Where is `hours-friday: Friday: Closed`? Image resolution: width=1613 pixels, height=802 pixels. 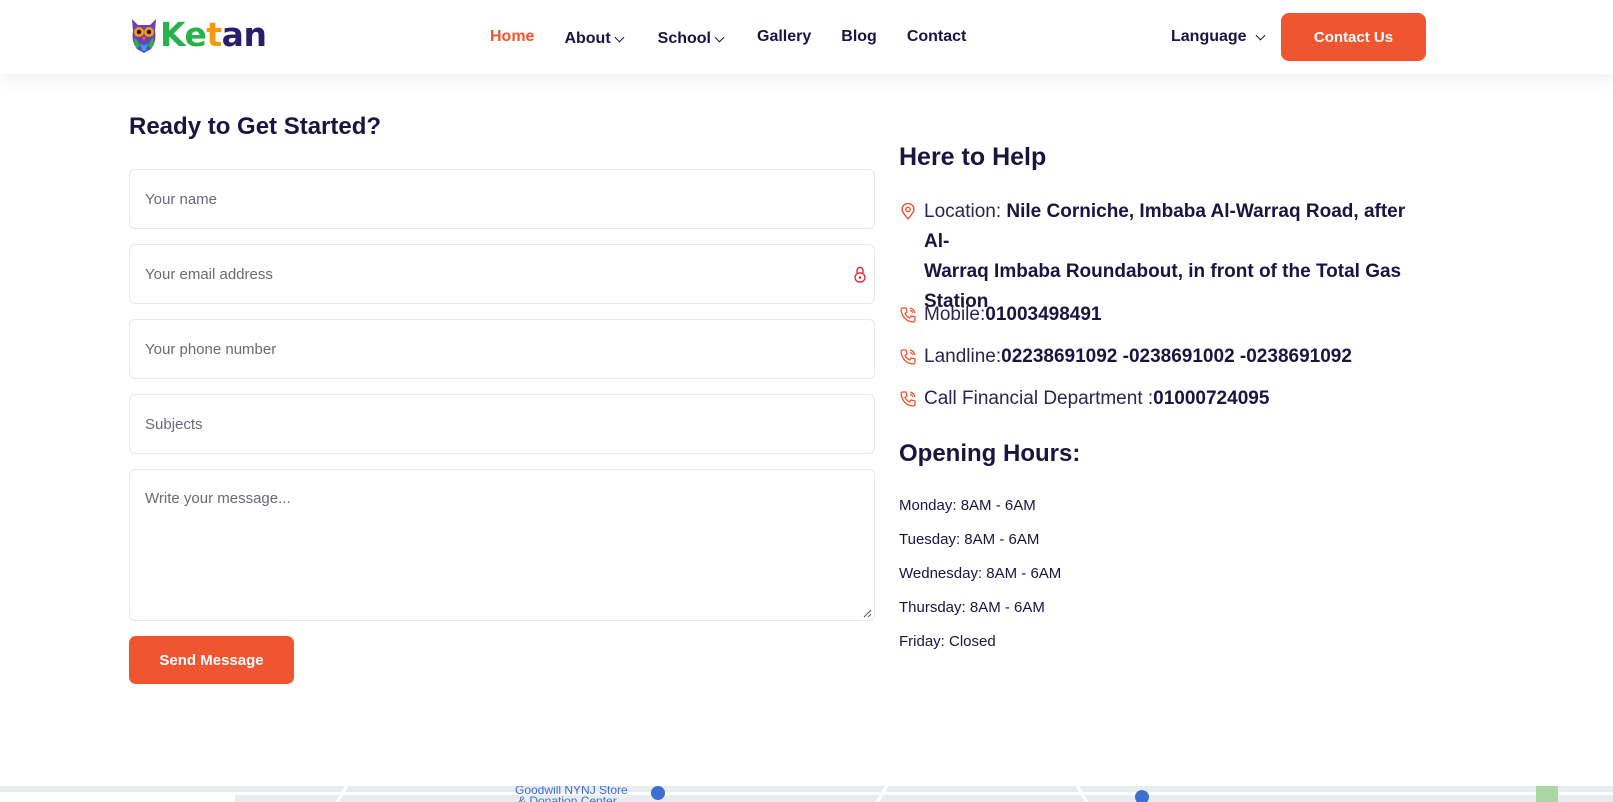
hours-friday: Friday: Closed is located at coordinates (947, 641).